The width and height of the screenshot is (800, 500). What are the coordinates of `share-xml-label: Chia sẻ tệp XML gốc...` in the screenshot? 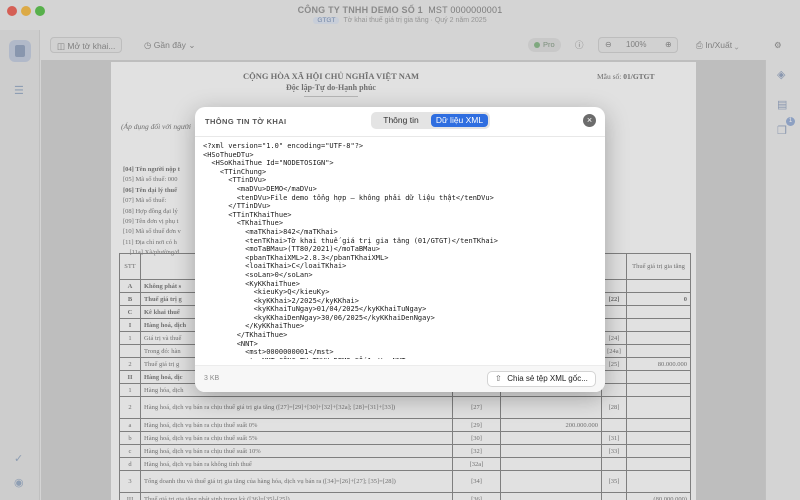 It's located at (547, 378).